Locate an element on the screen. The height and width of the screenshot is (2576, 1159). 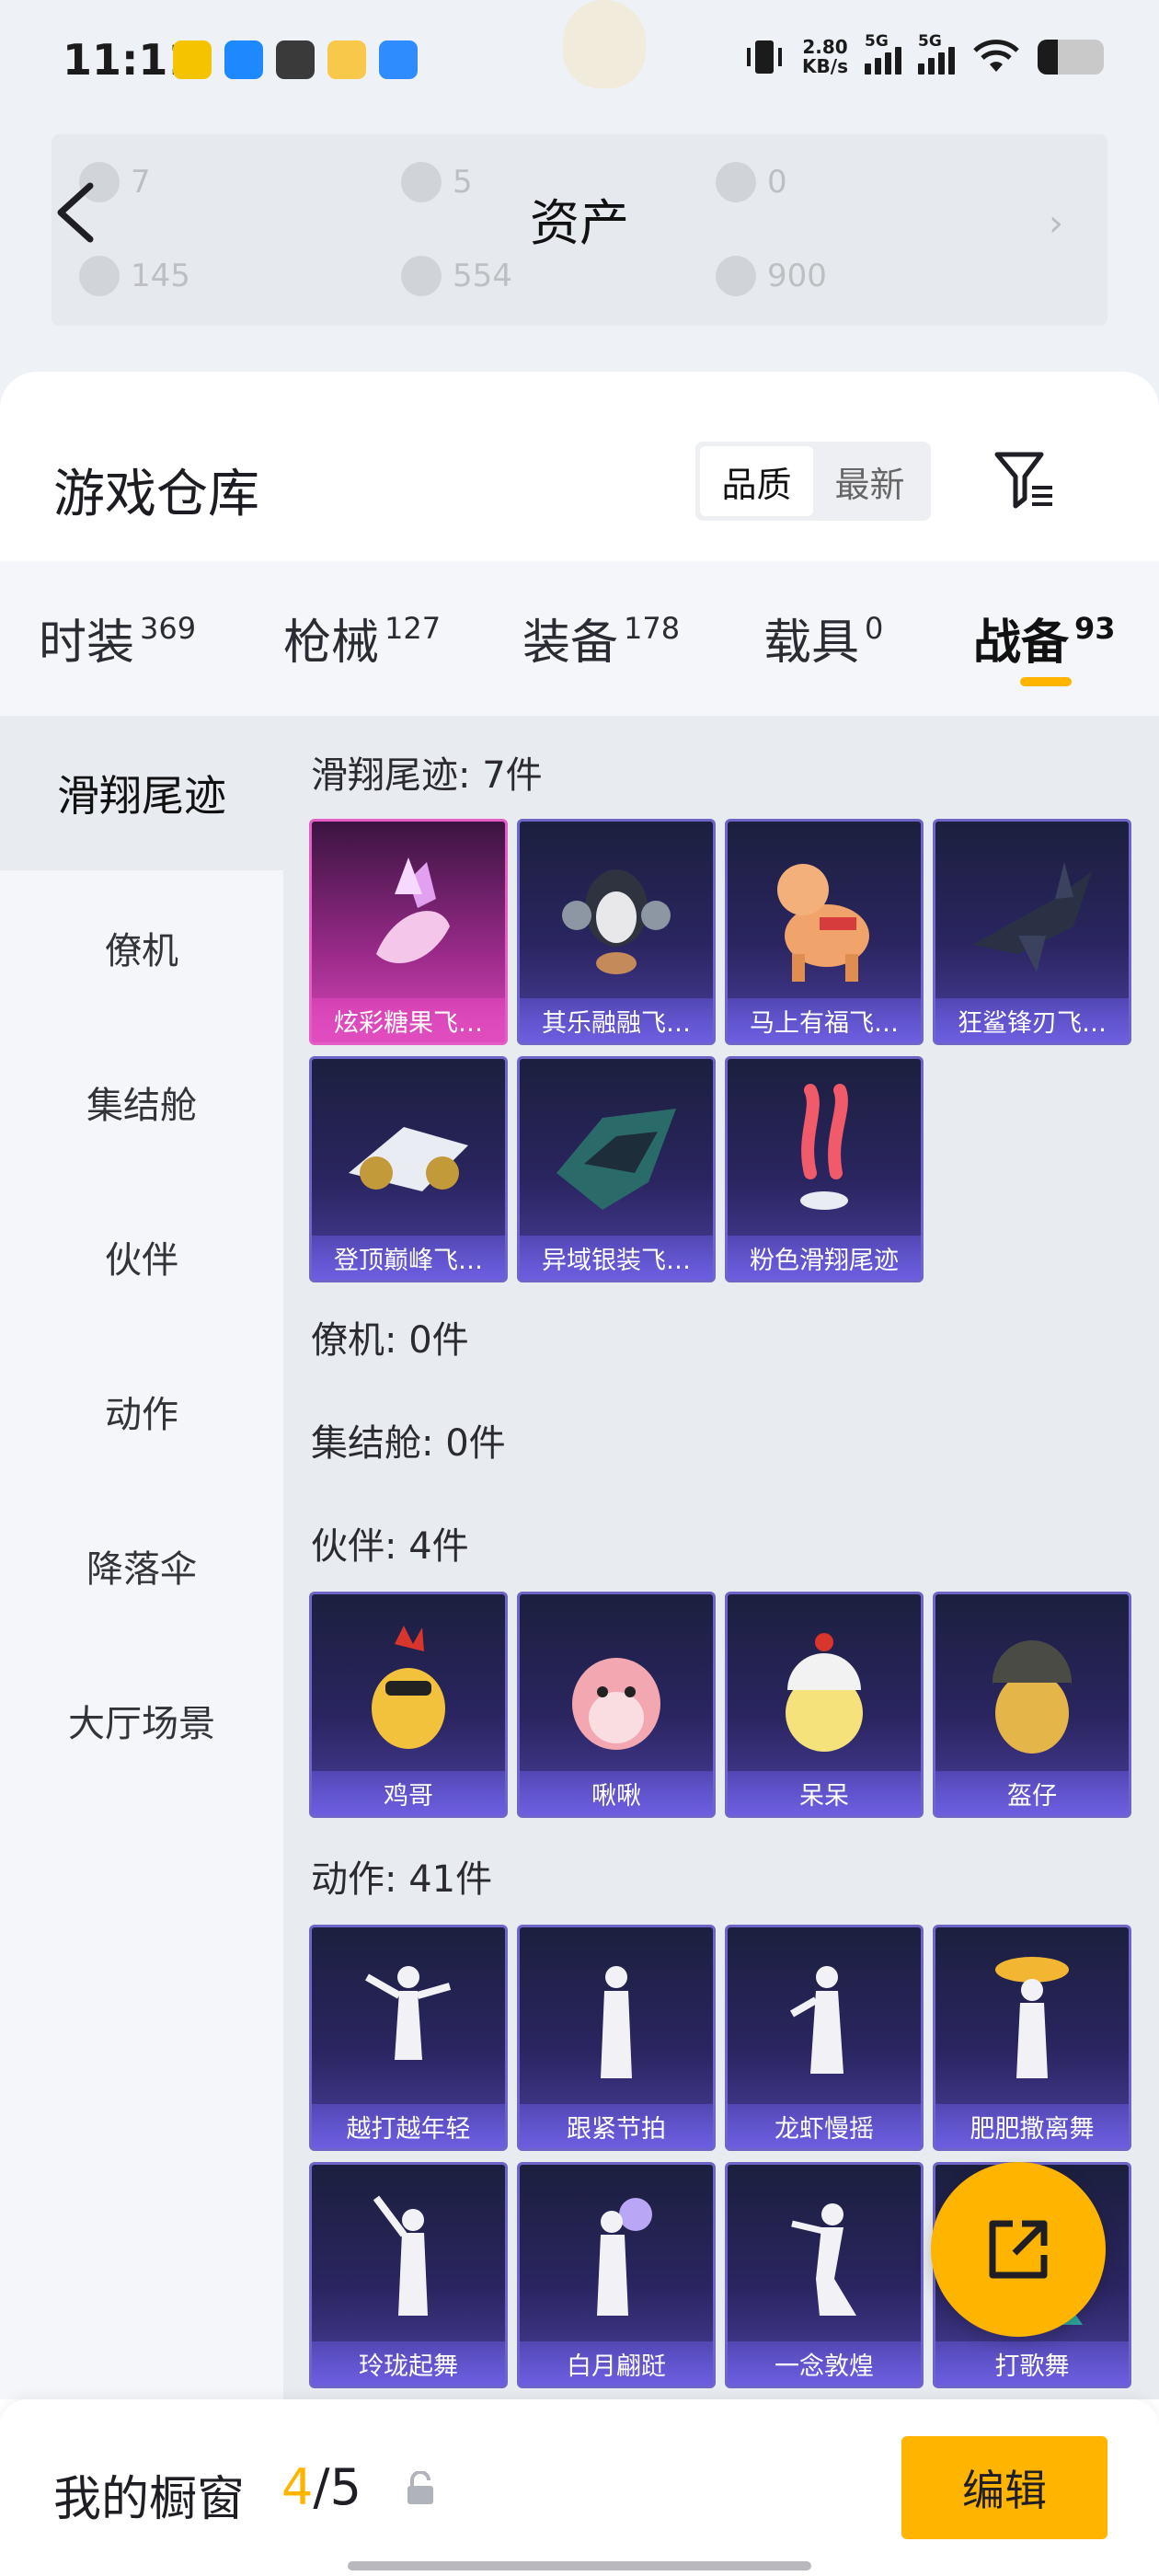
item-card: 肥肥撒离舞 is located at coordinates (1032, 2038).